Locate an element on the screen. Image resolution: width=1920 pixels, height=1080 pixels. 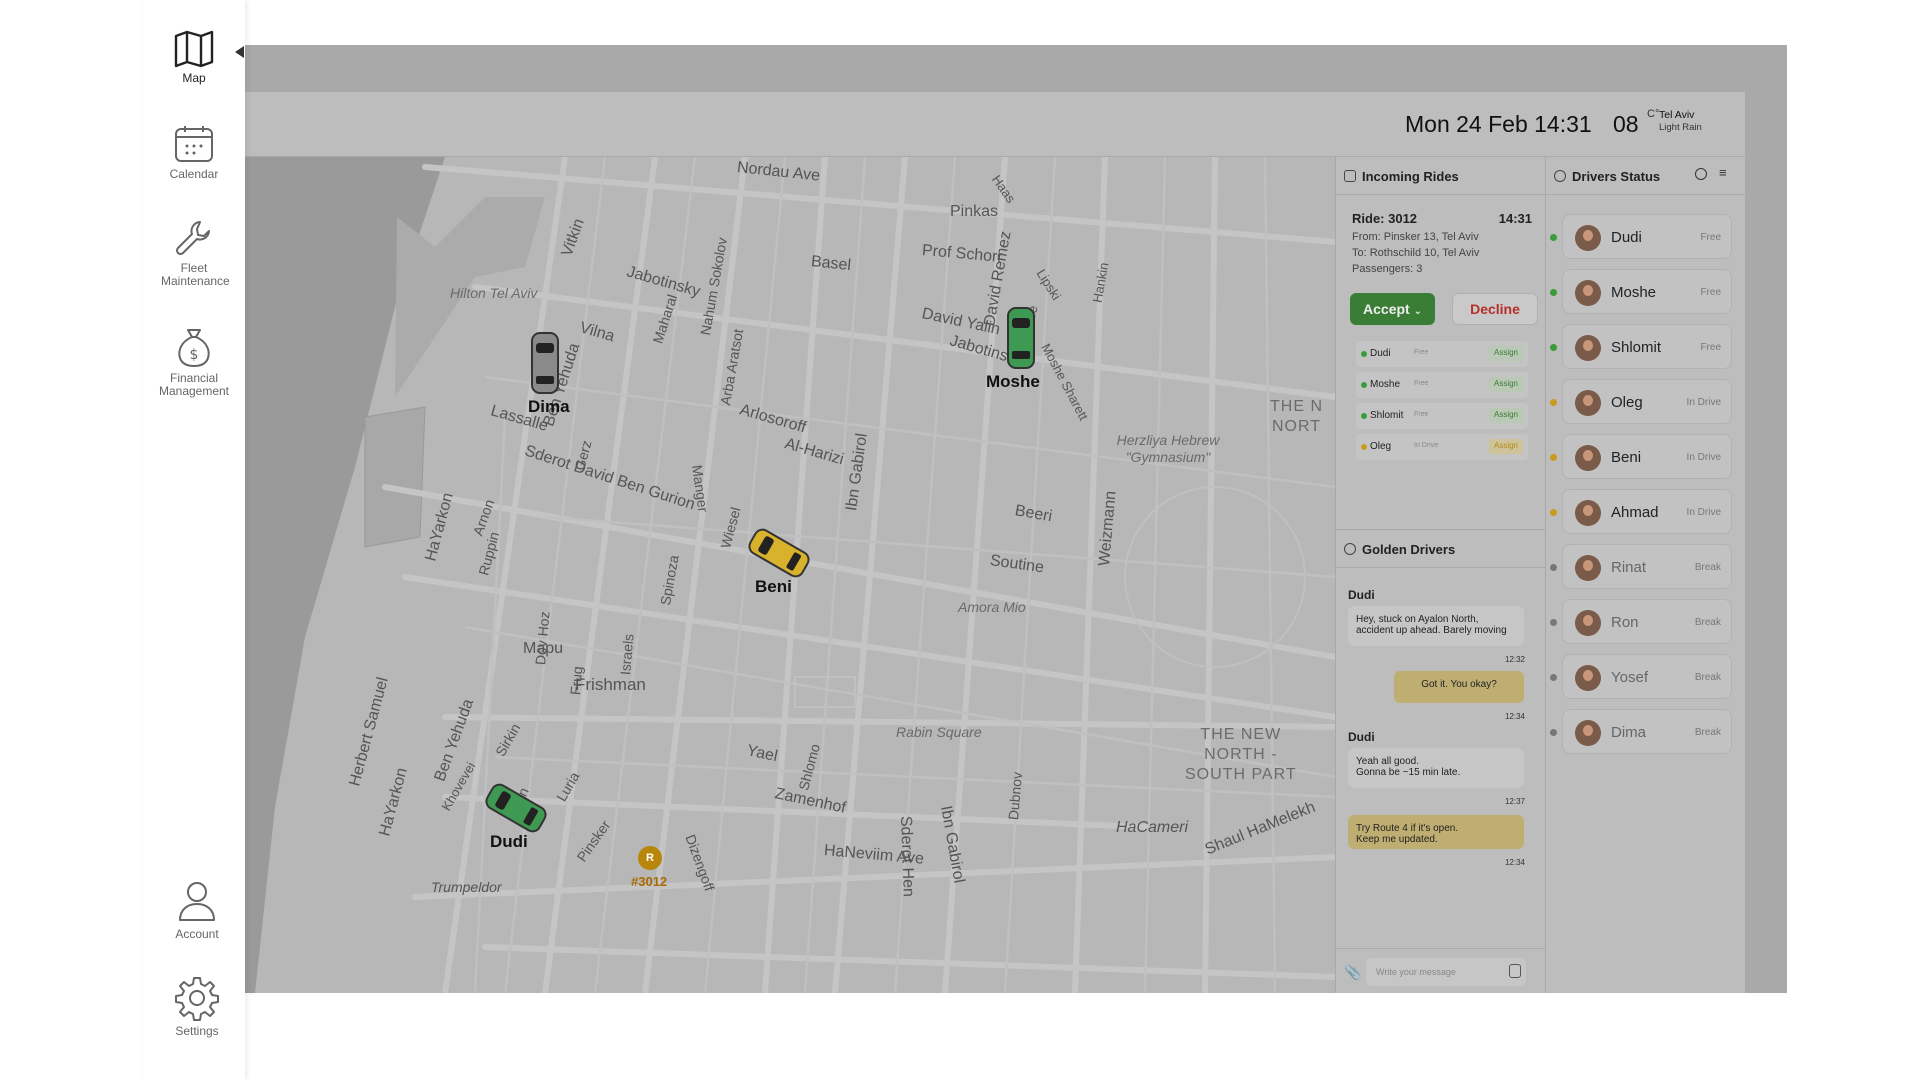
chat-message-input: Write your message is located at coordinates (1446, 972).